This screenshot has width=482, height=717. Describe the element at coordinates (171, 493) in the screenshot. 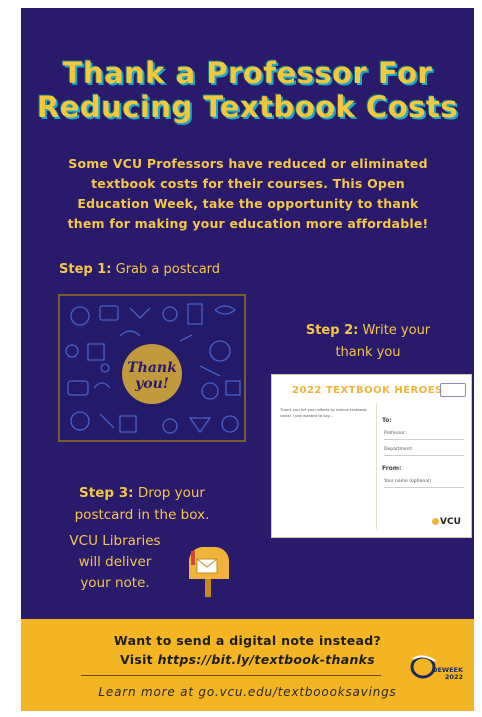

I see `step-3-text-1: Drop your` at that location.